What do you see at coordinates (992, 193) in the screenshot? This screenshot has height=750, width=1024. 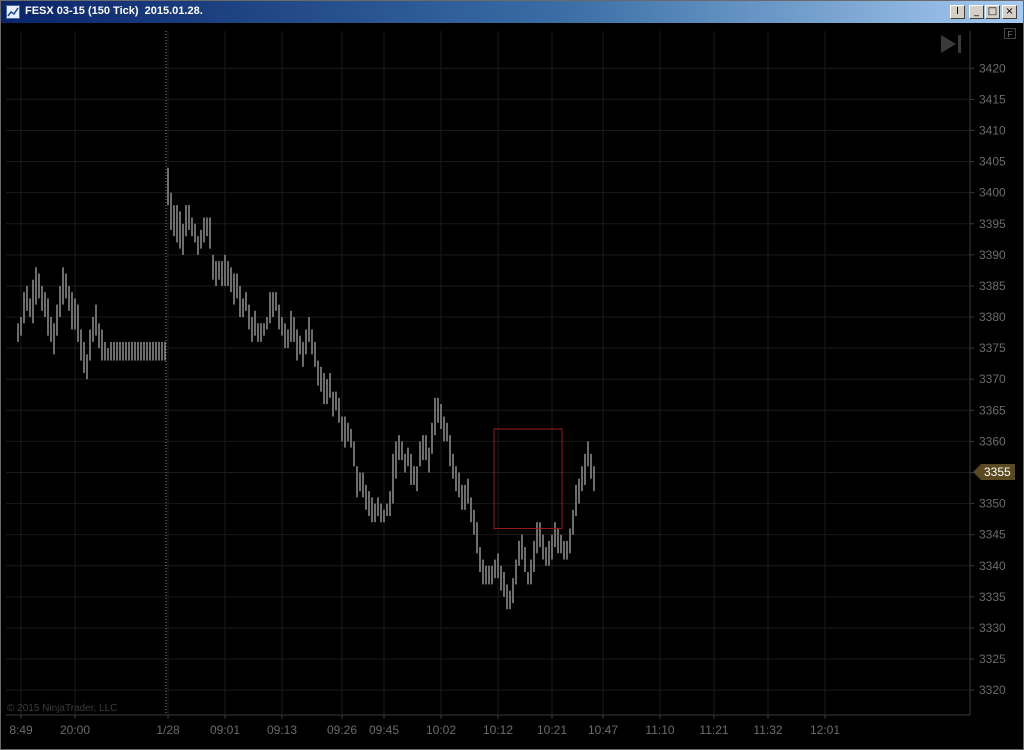 I see `y-tick-label: 3400` at bounding box center [992, 193].